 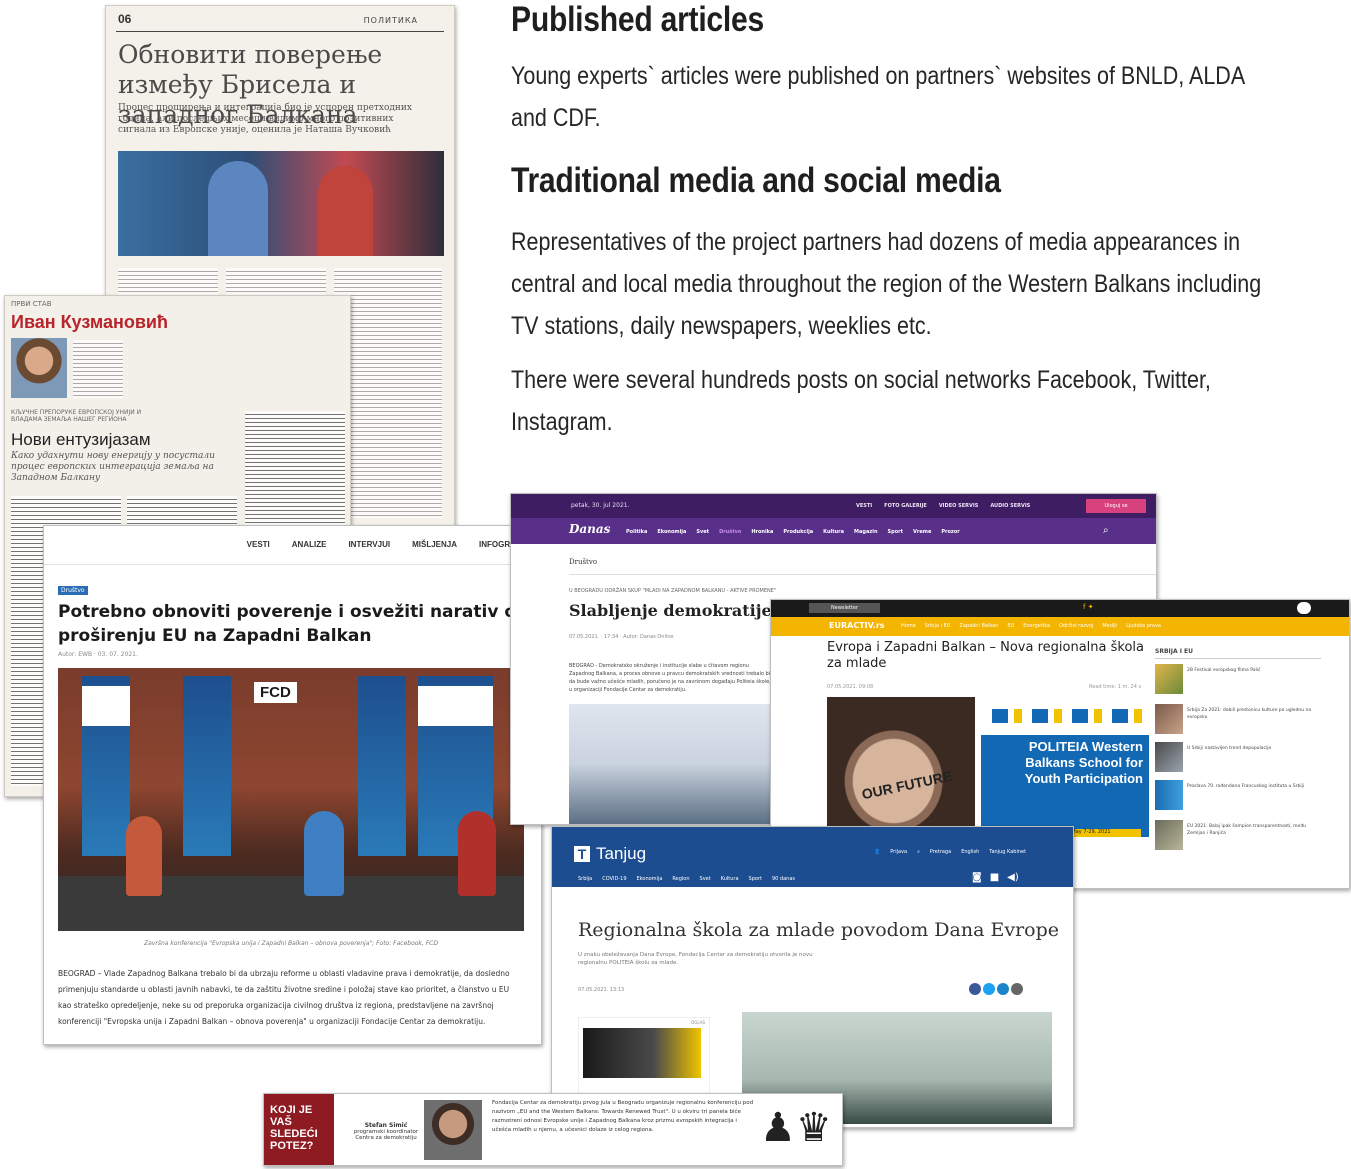 I want to click on danas-topnav-item: VIDEO SERVIS, so click(x=959, y=506).